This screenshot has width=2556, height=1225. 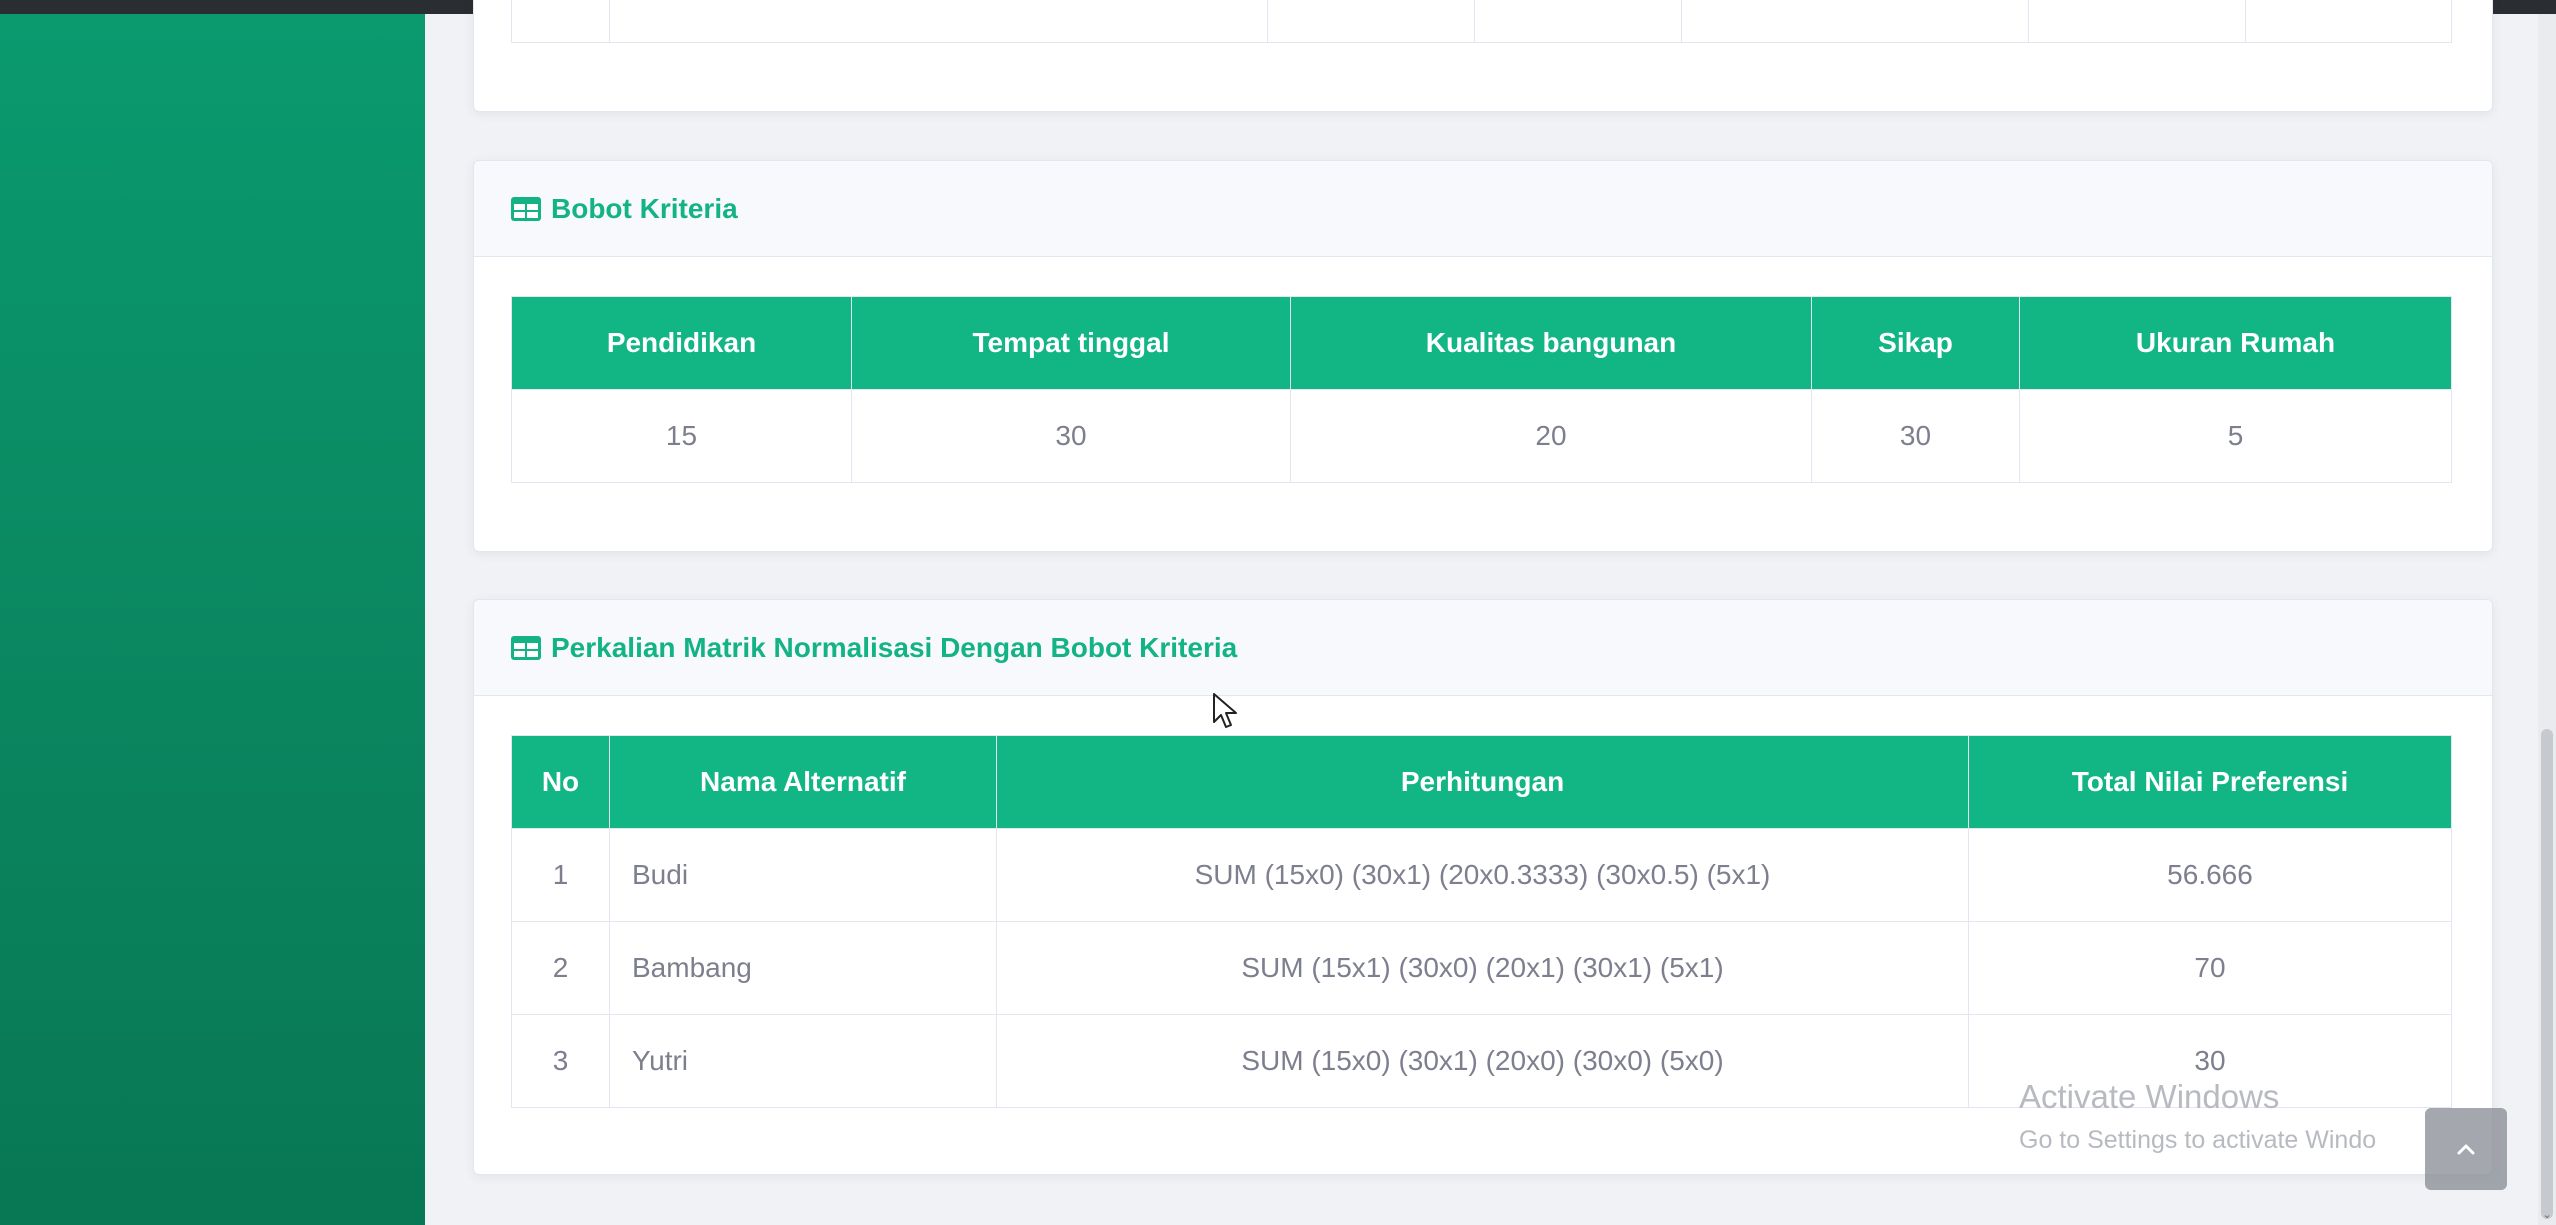 I want to click on column-header: No, so click(x=560, y=782).